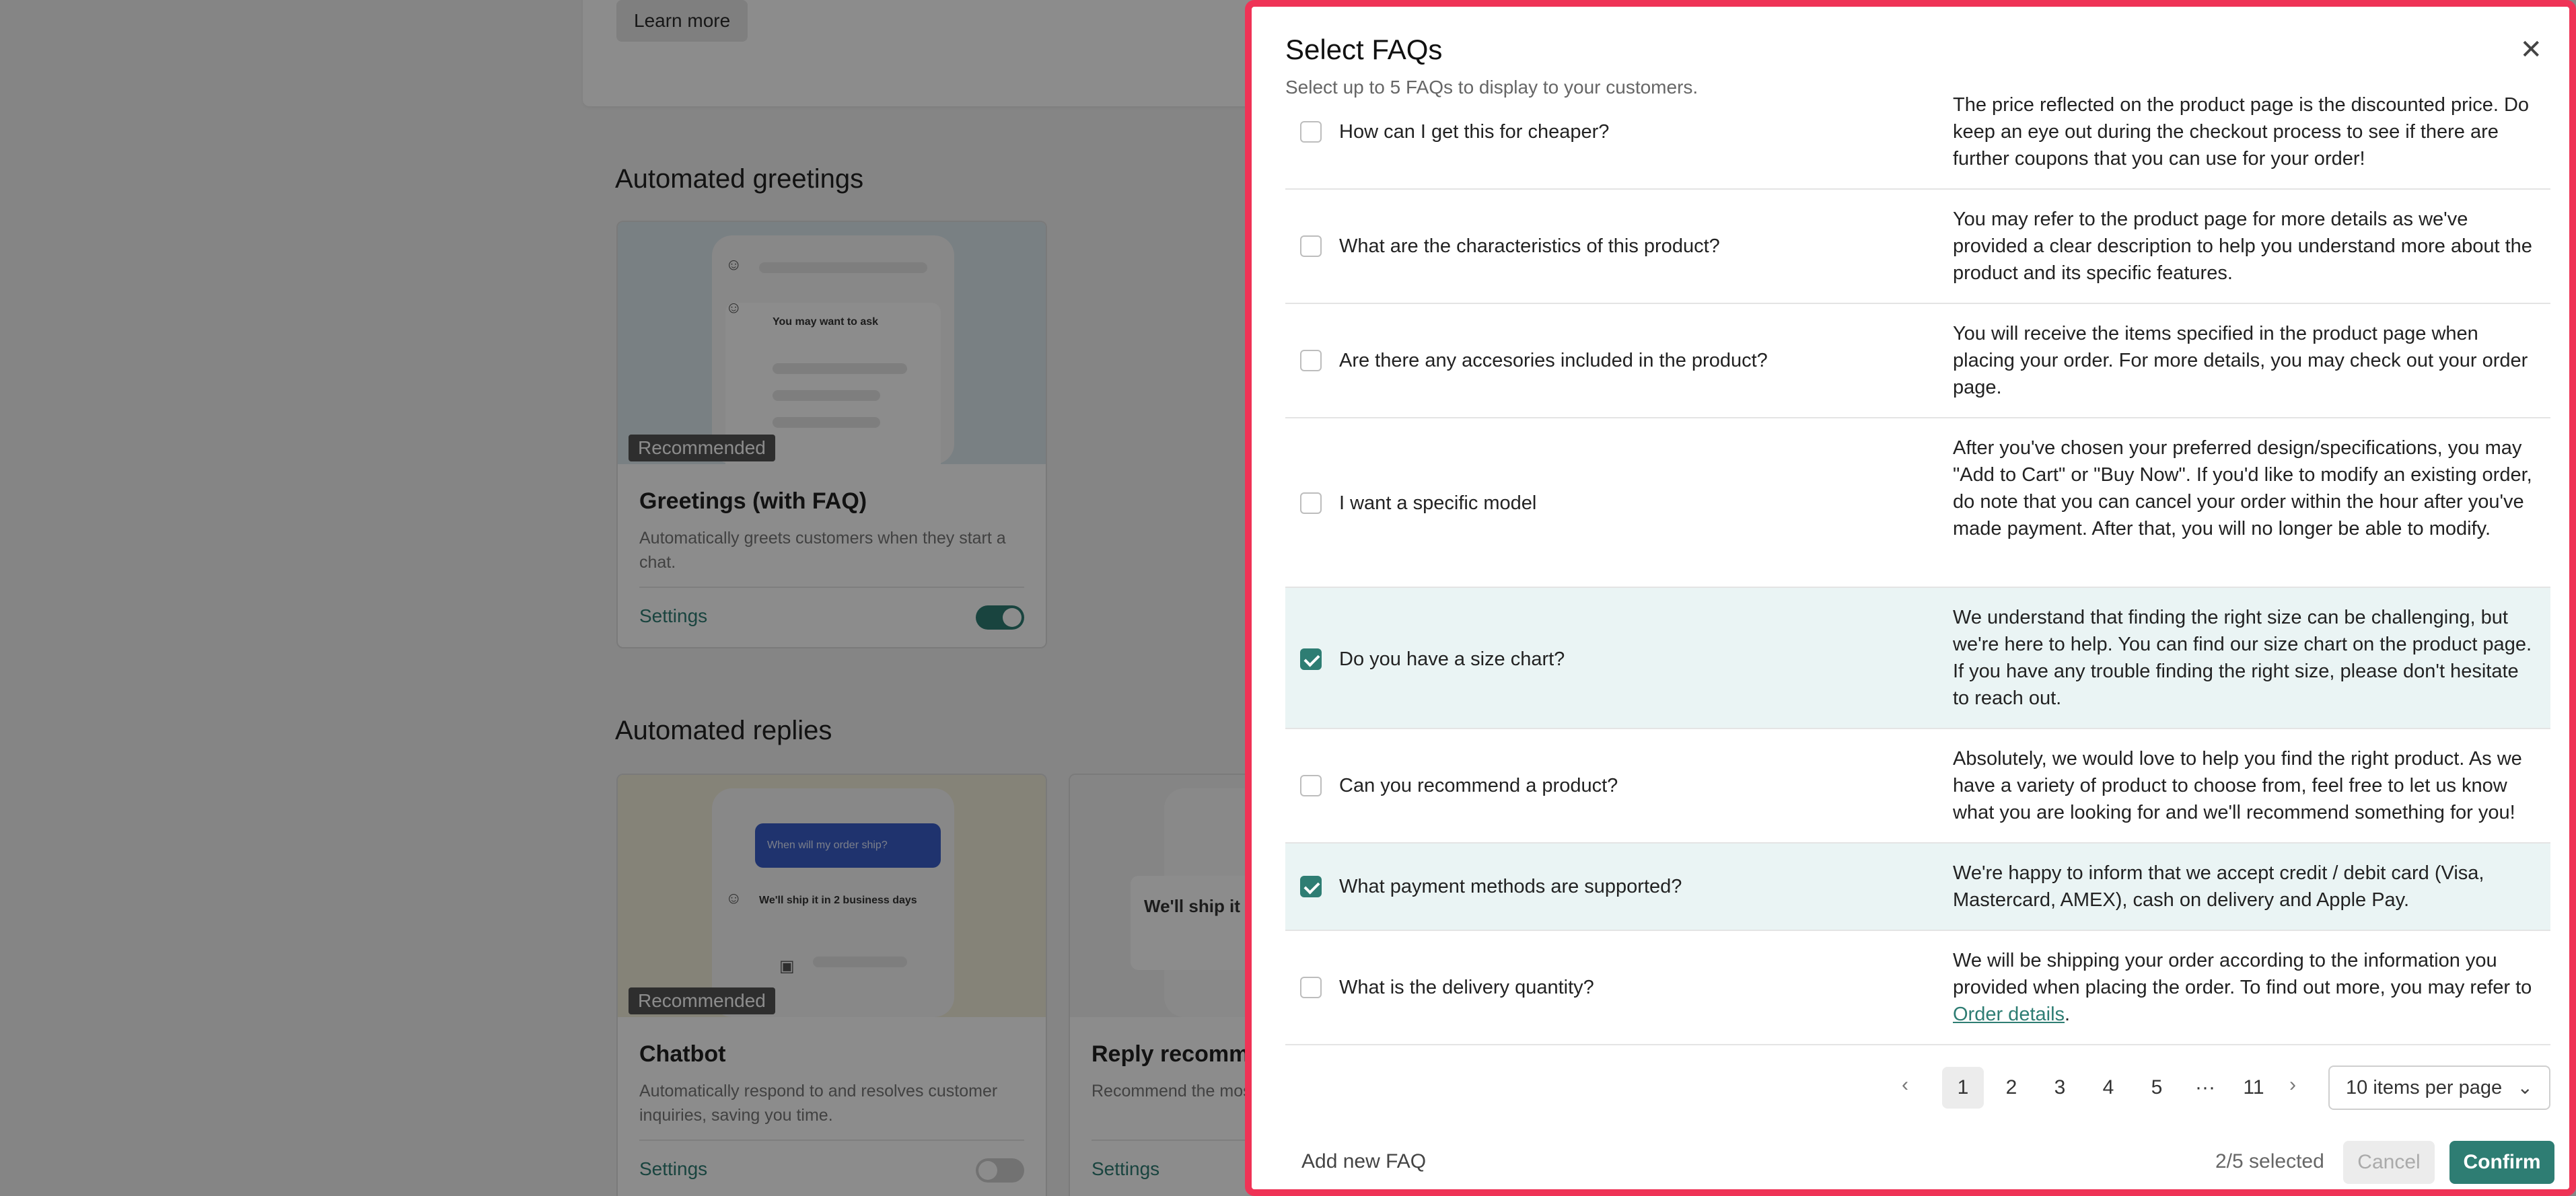 Image resolution: width=2576 pixels, height=1196 pixels. I want to click on page-5: 5, so click(2157, 1088).